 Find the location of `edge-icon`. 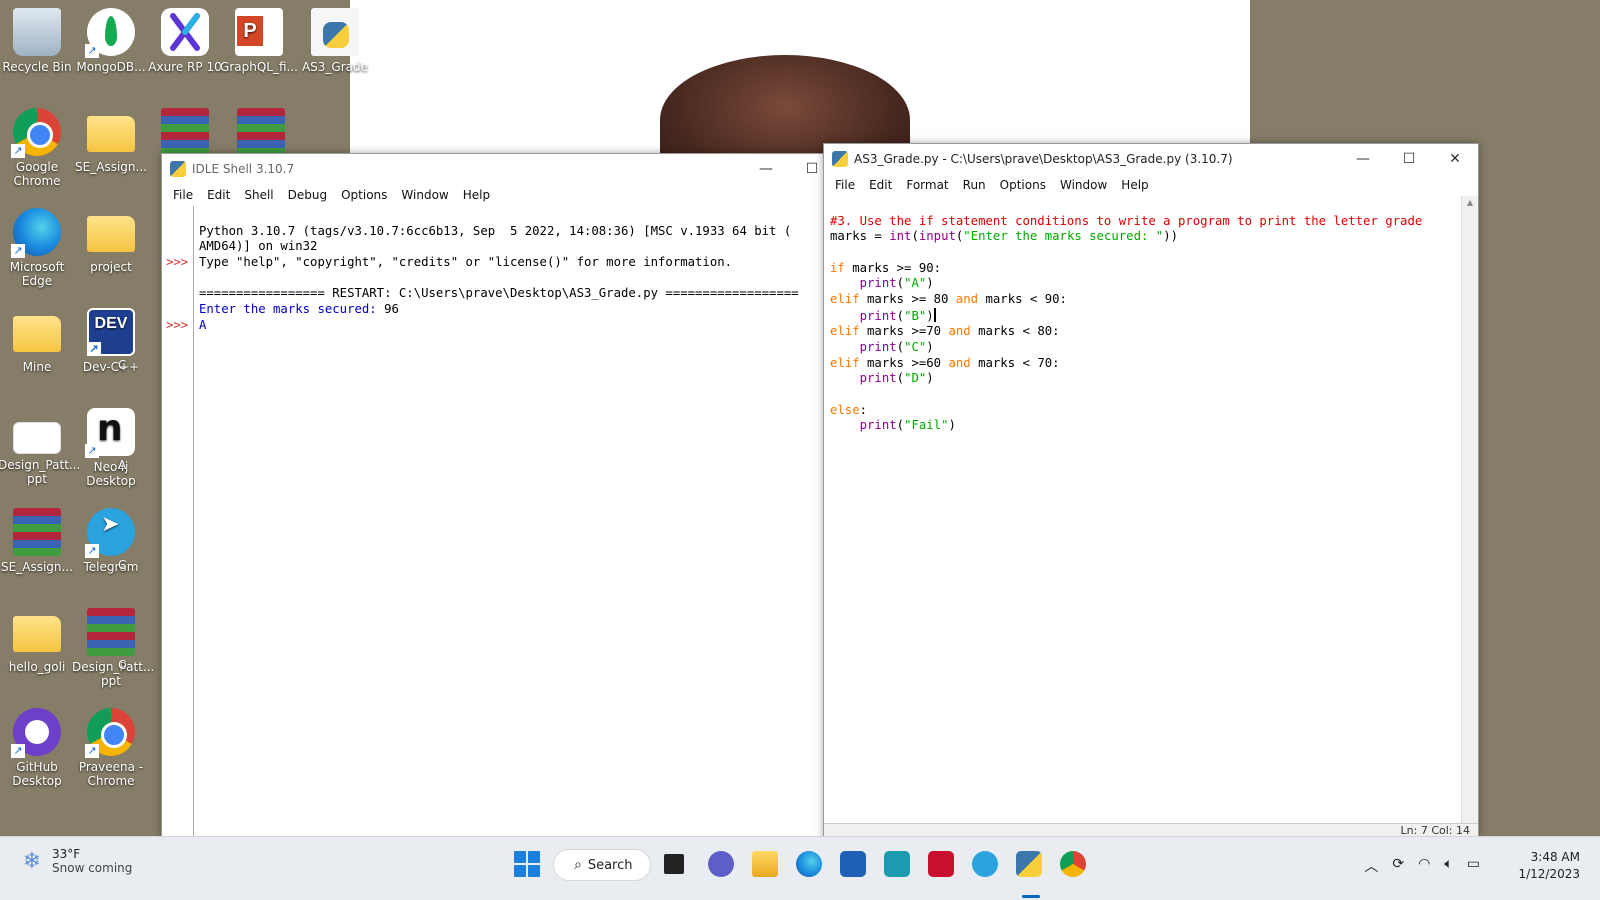

edge-icon is located at coordinates (809, 864).